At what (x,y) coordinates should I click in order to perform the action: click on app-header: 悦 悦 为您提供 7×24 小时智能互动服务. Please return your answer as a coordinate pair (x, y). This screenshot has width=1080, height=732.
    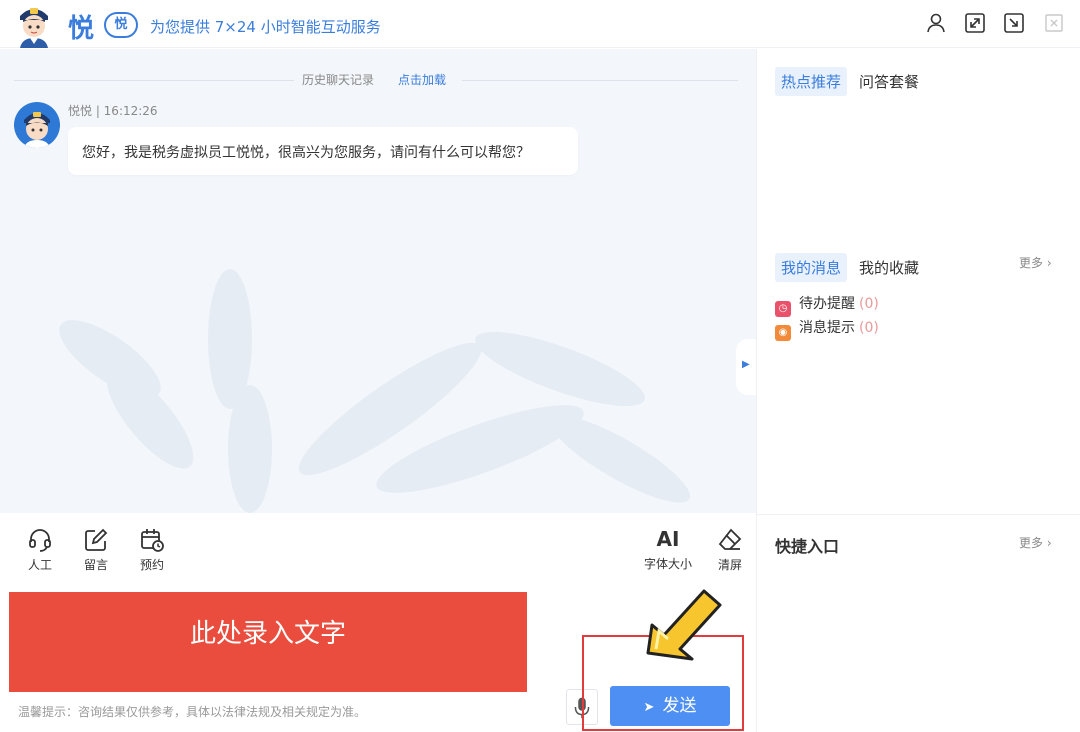
    Looking at the image, I should click on (540, 24).